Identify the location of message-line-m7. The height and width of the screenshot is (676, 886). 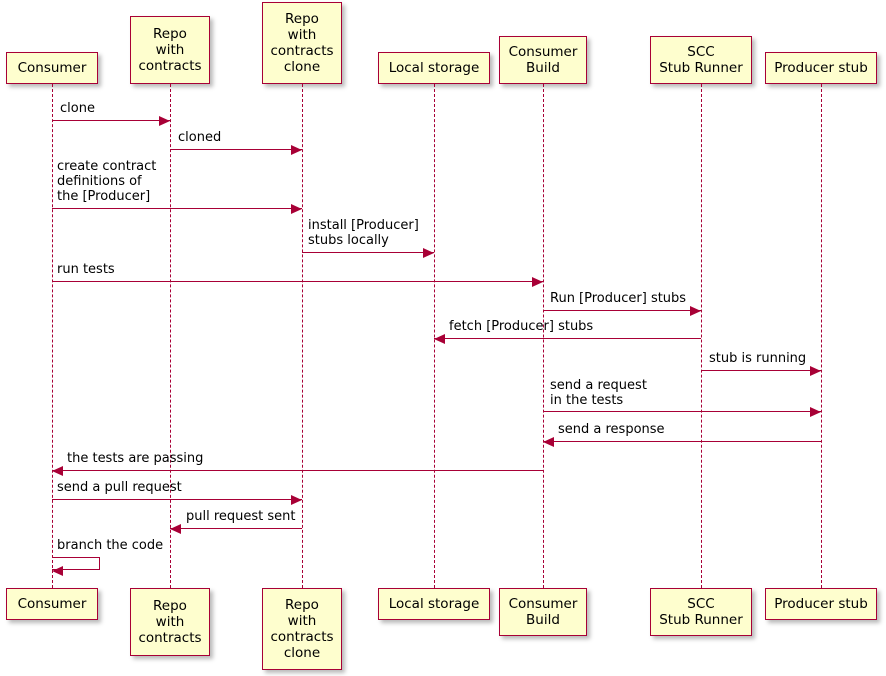
(567, 338).